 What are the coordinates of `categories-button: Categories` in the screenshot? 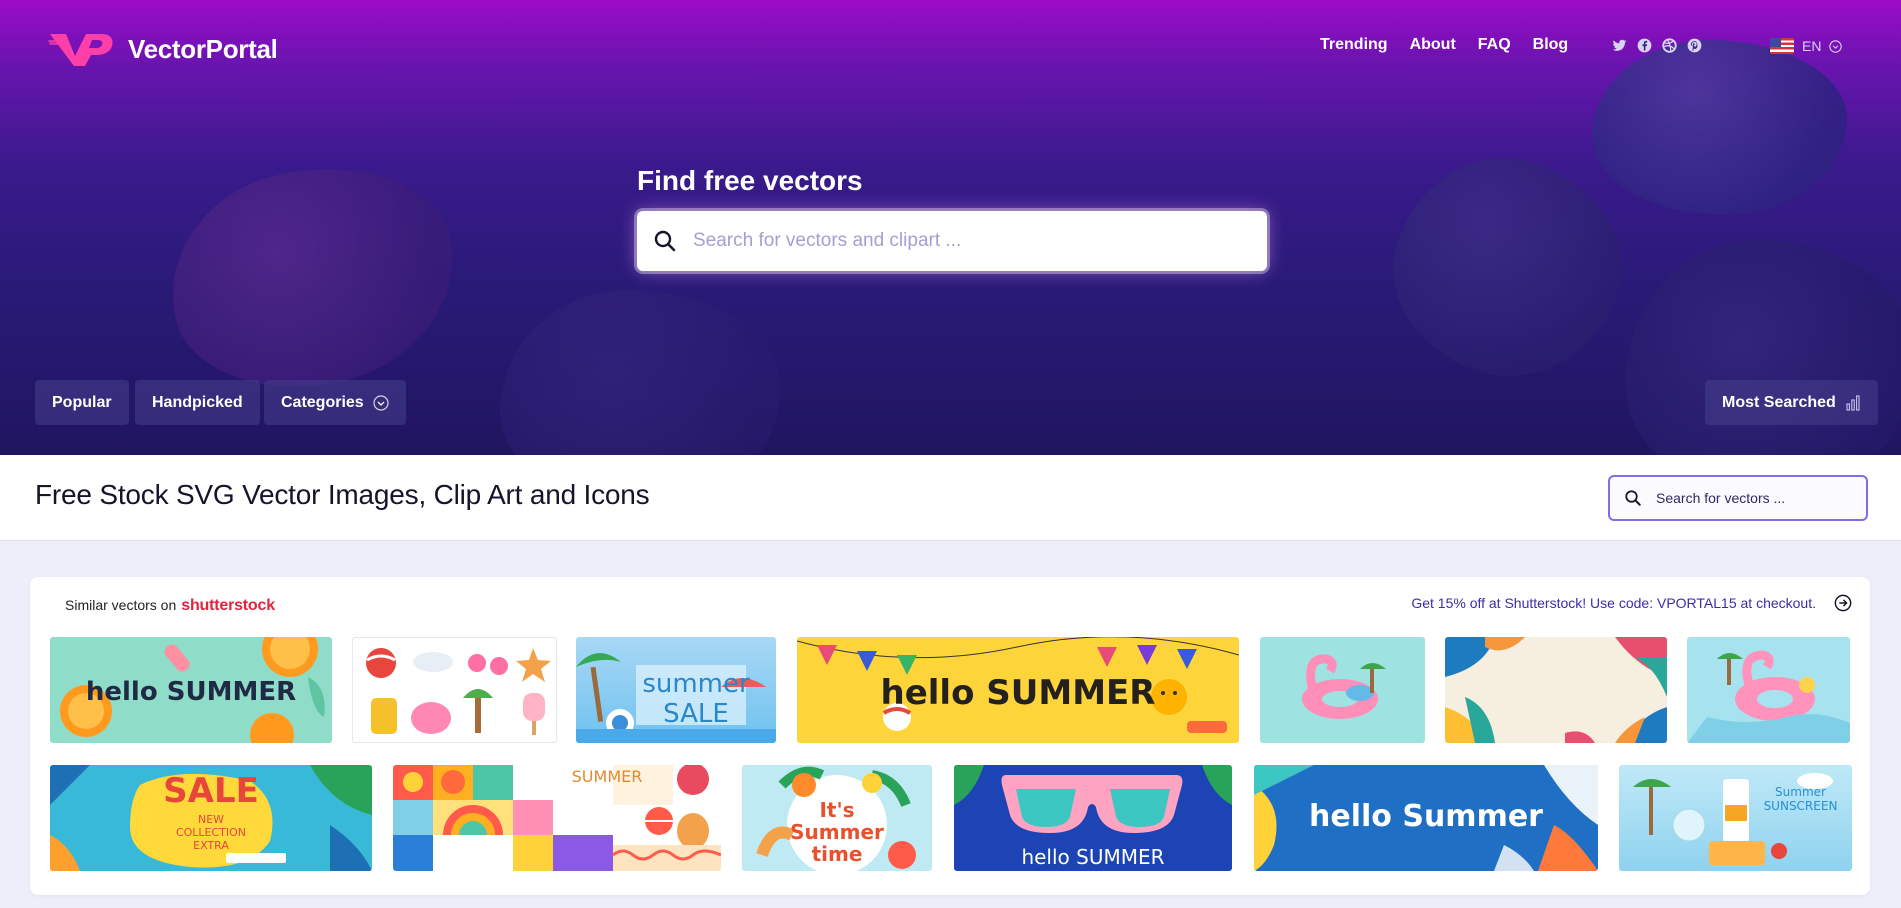 It's located at (335, 402).